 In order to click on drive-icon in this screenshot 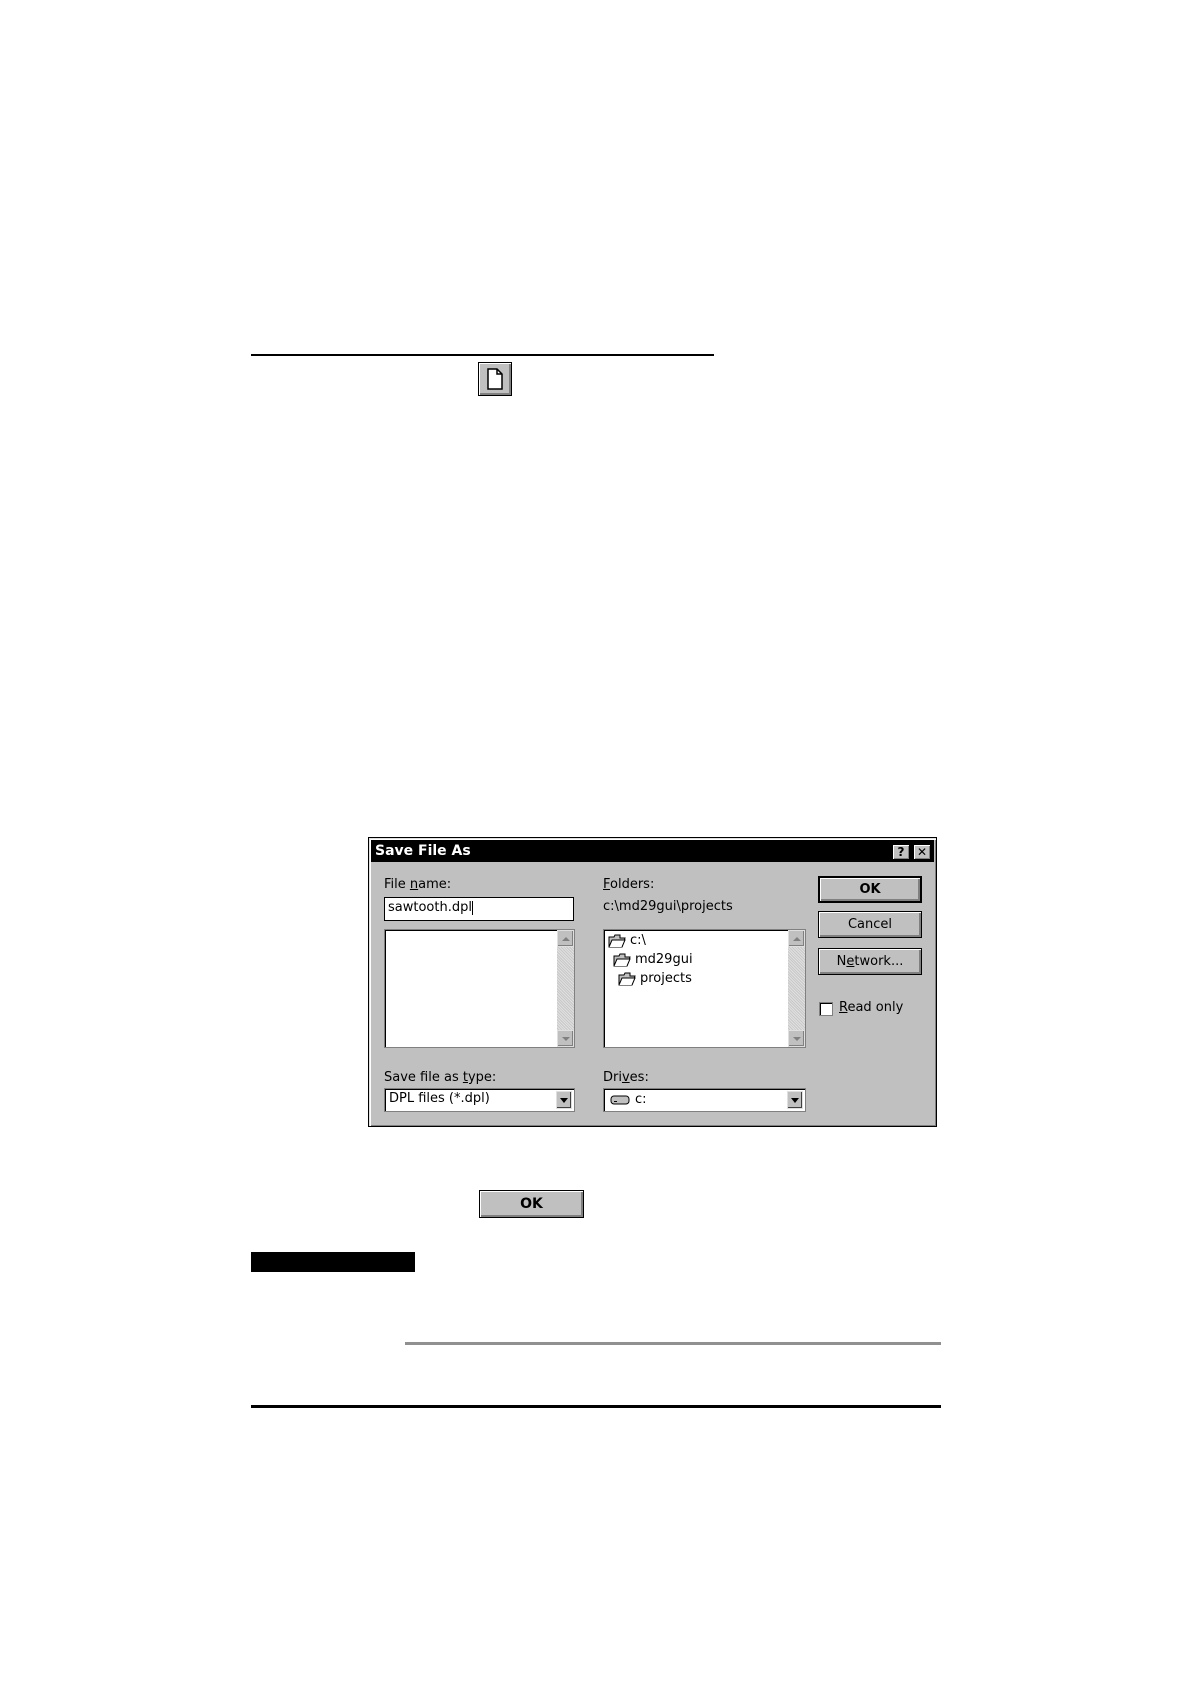, I will do `click(620, 1100)`.